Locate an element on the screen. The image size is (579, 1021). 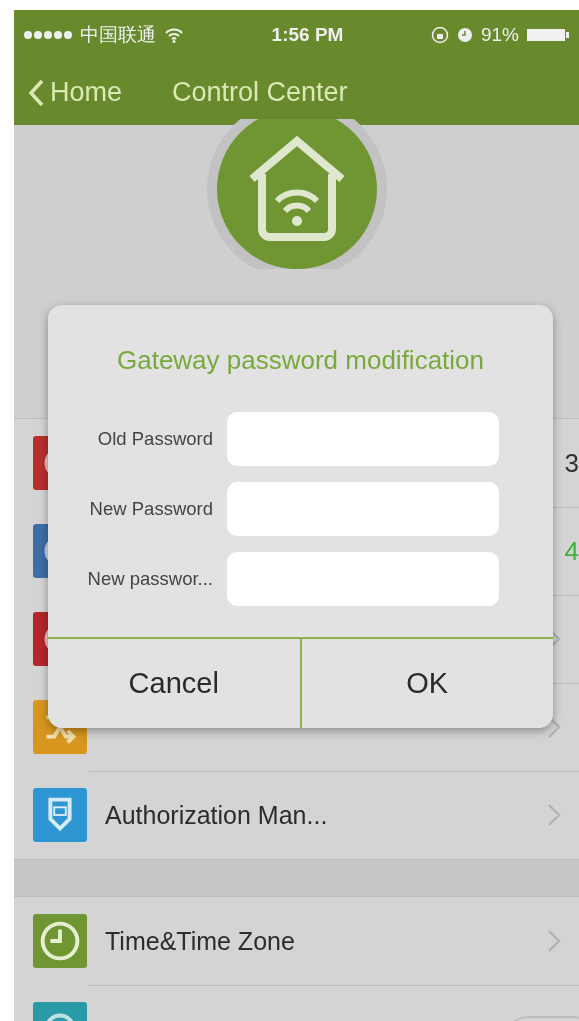
field-label: New Password is located at coordinates (150, 509).